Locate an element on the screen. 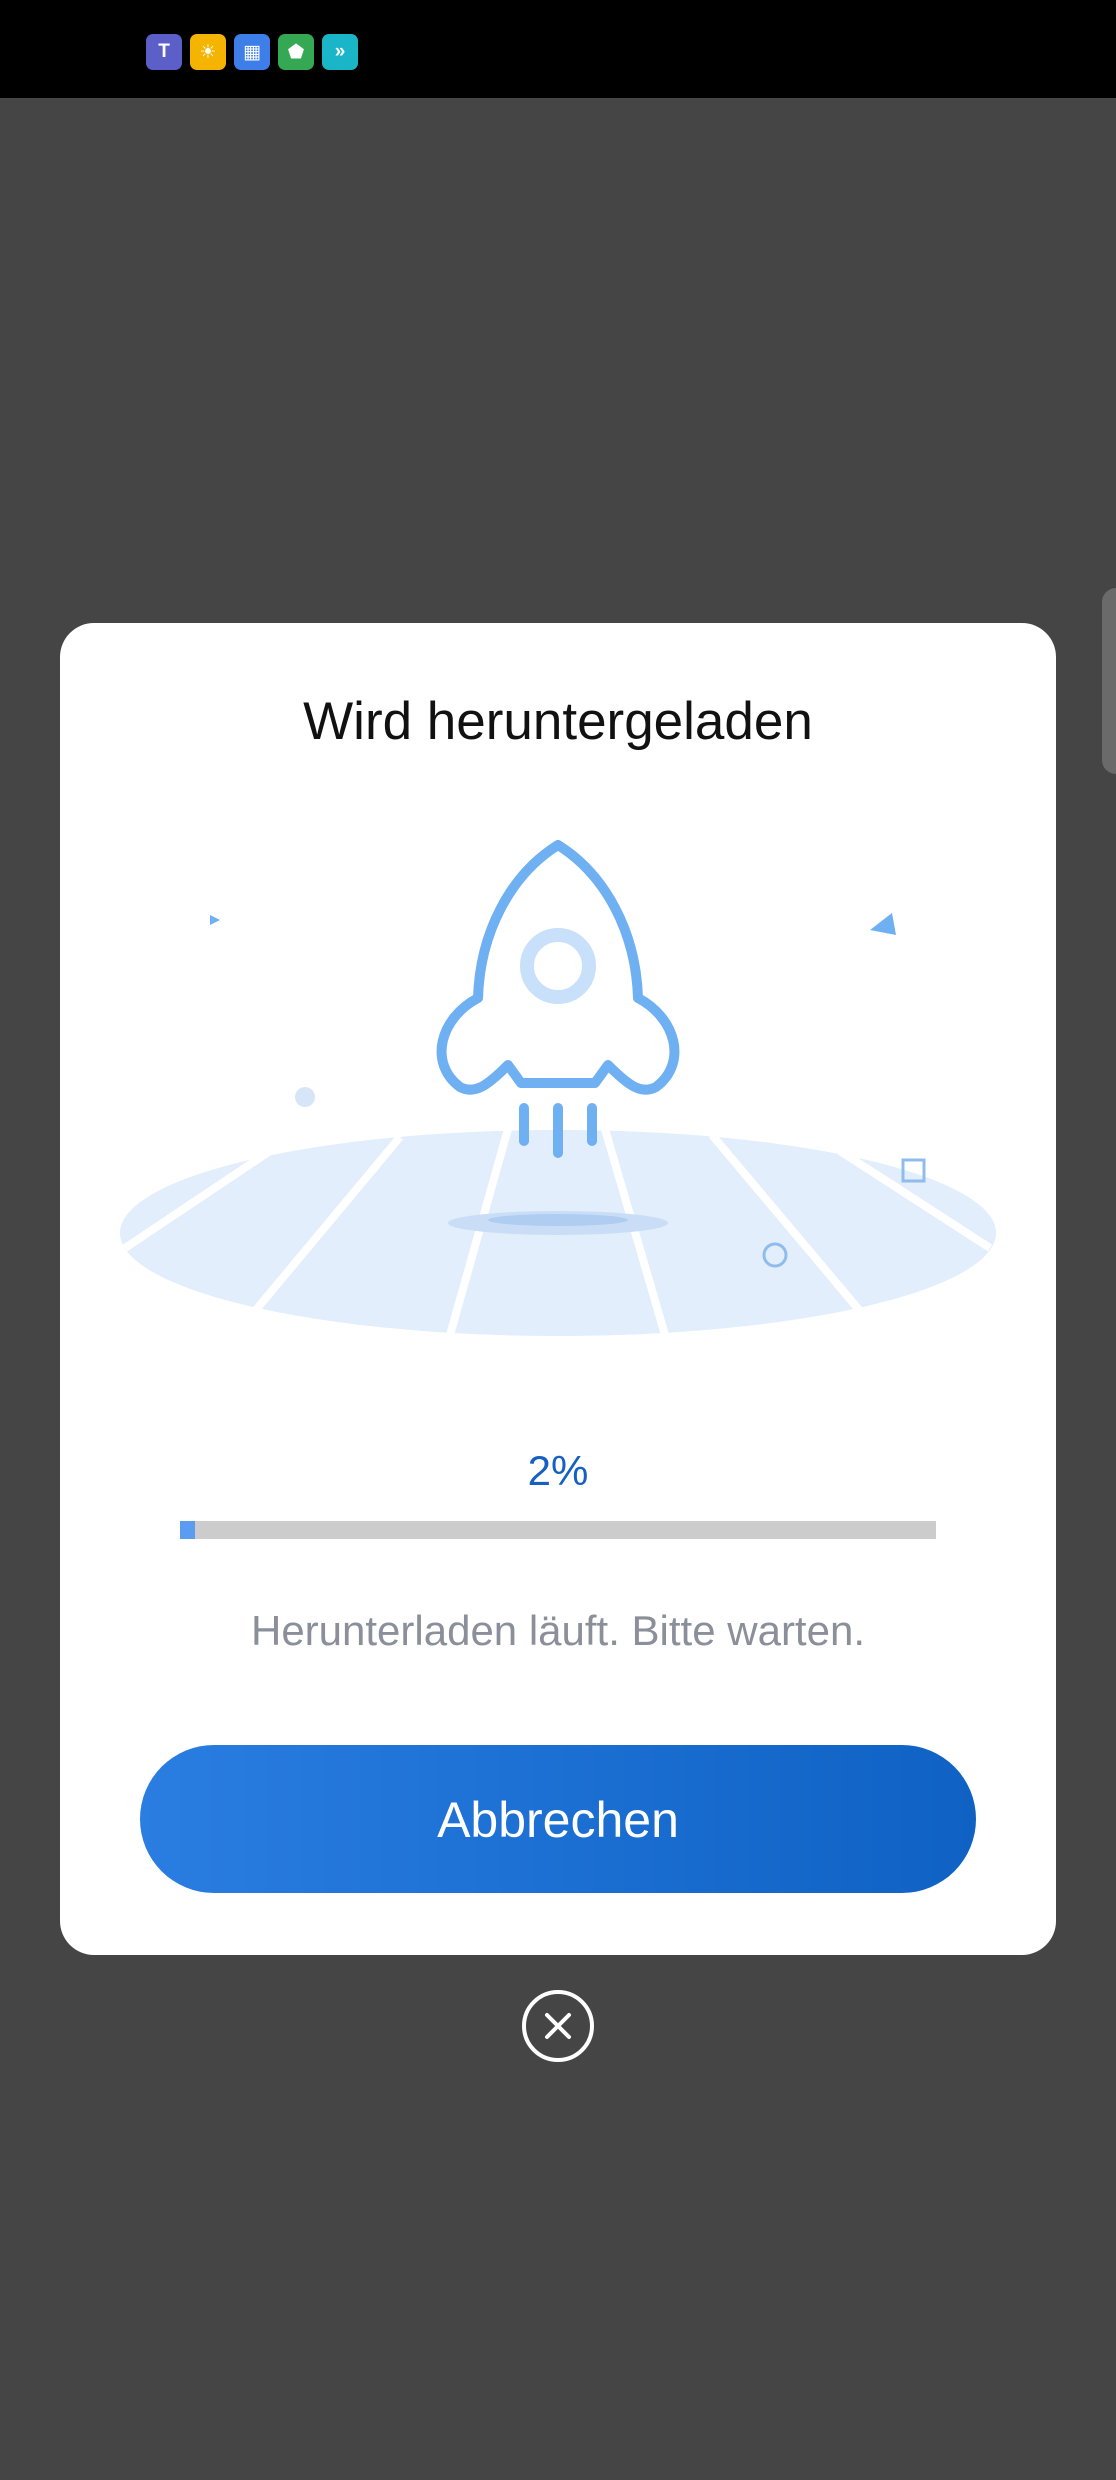 The height and width of the screenshot is (2480, 1116). arrow-app-icon: » is located at coordinates (340, 52).